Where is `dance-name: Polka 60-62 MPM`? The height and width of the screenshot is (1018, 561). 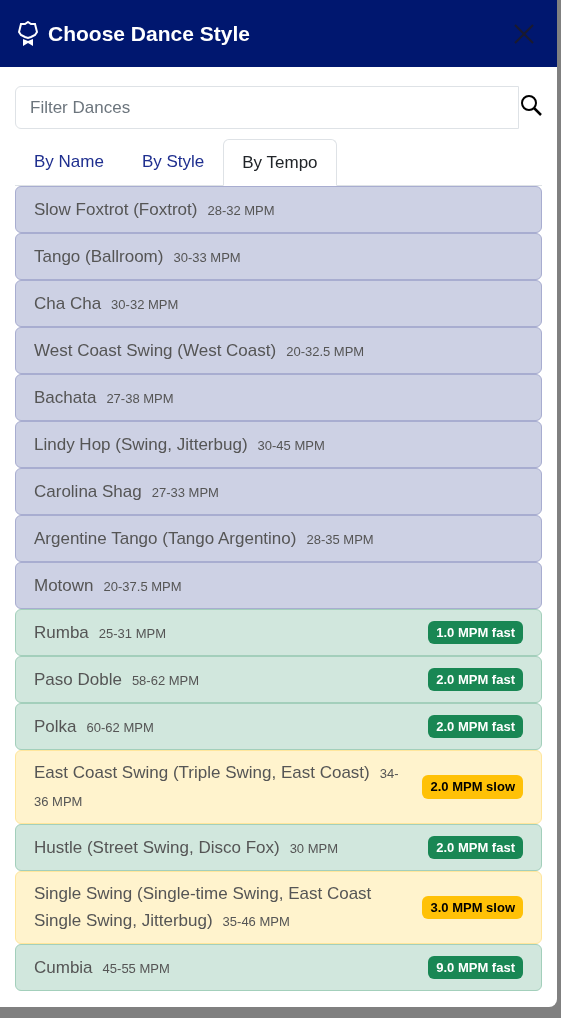
dance-name: Polka 60-62 MPM is located at coordinates (94, 726).